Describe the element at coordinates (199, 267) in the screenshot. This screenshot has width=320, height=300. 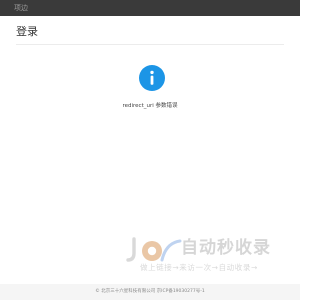
I see `watermark-slogan: 做上链接→来访一次→自动收录→` at that location.